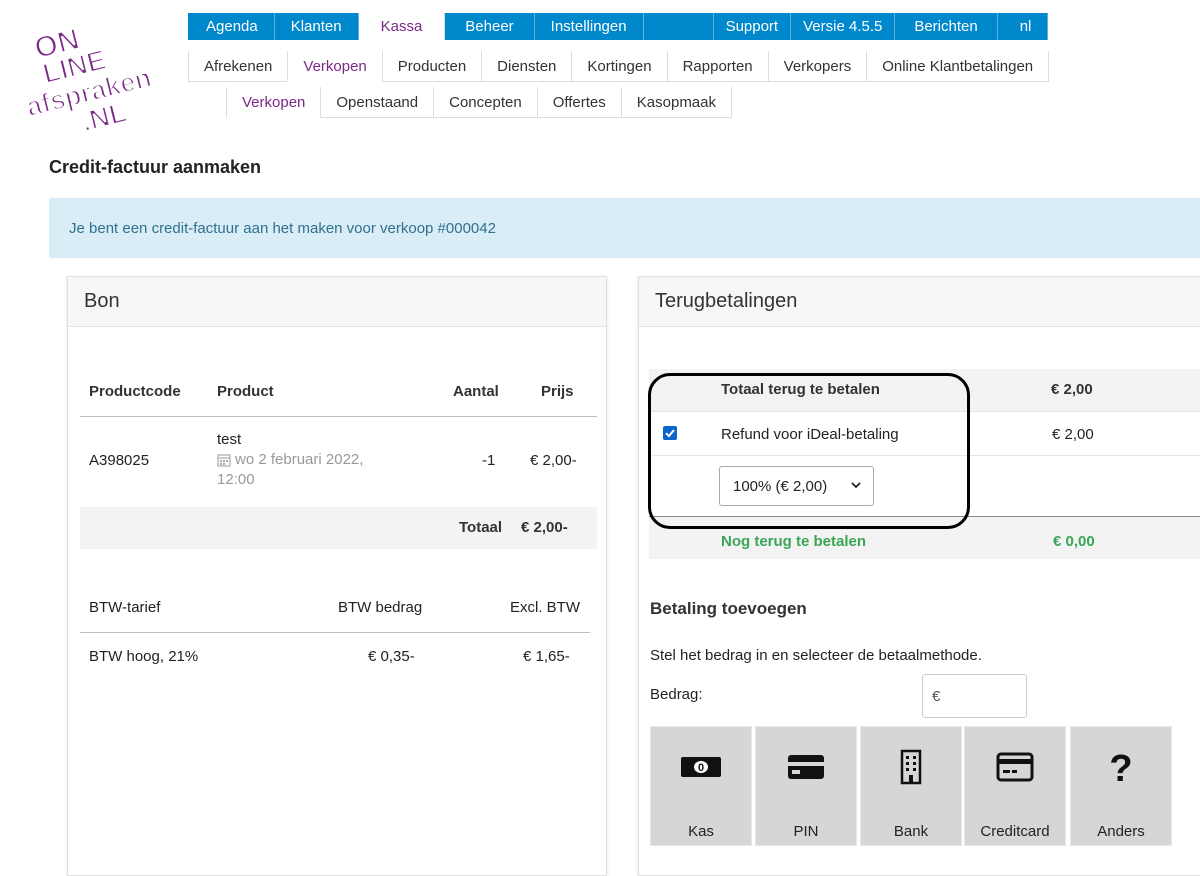 The height and width of the screenshot is (876, 1200). I want to click on bedrag-input: €, so click(974, 696).